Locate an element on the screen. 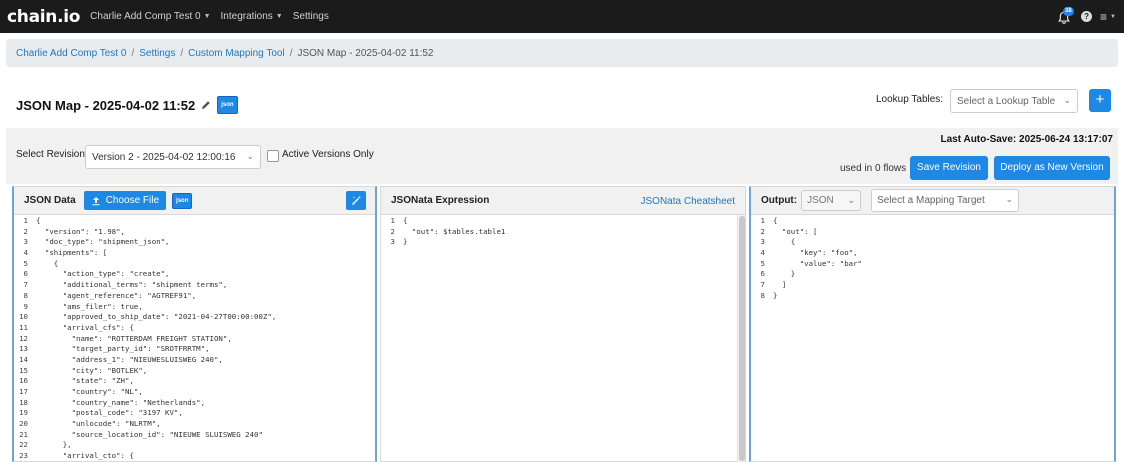 The height and width of the screenshot is (462, 1124). code-line: 9 "ams_filer": true, is located at coordinates (194, 307).